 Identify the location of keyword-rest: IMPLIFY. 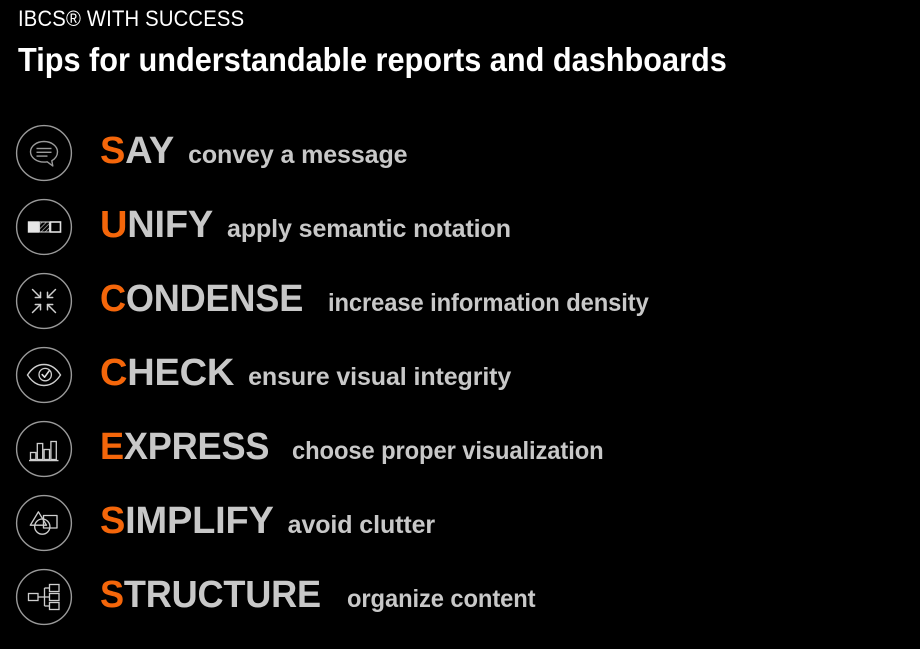
(199, 521).